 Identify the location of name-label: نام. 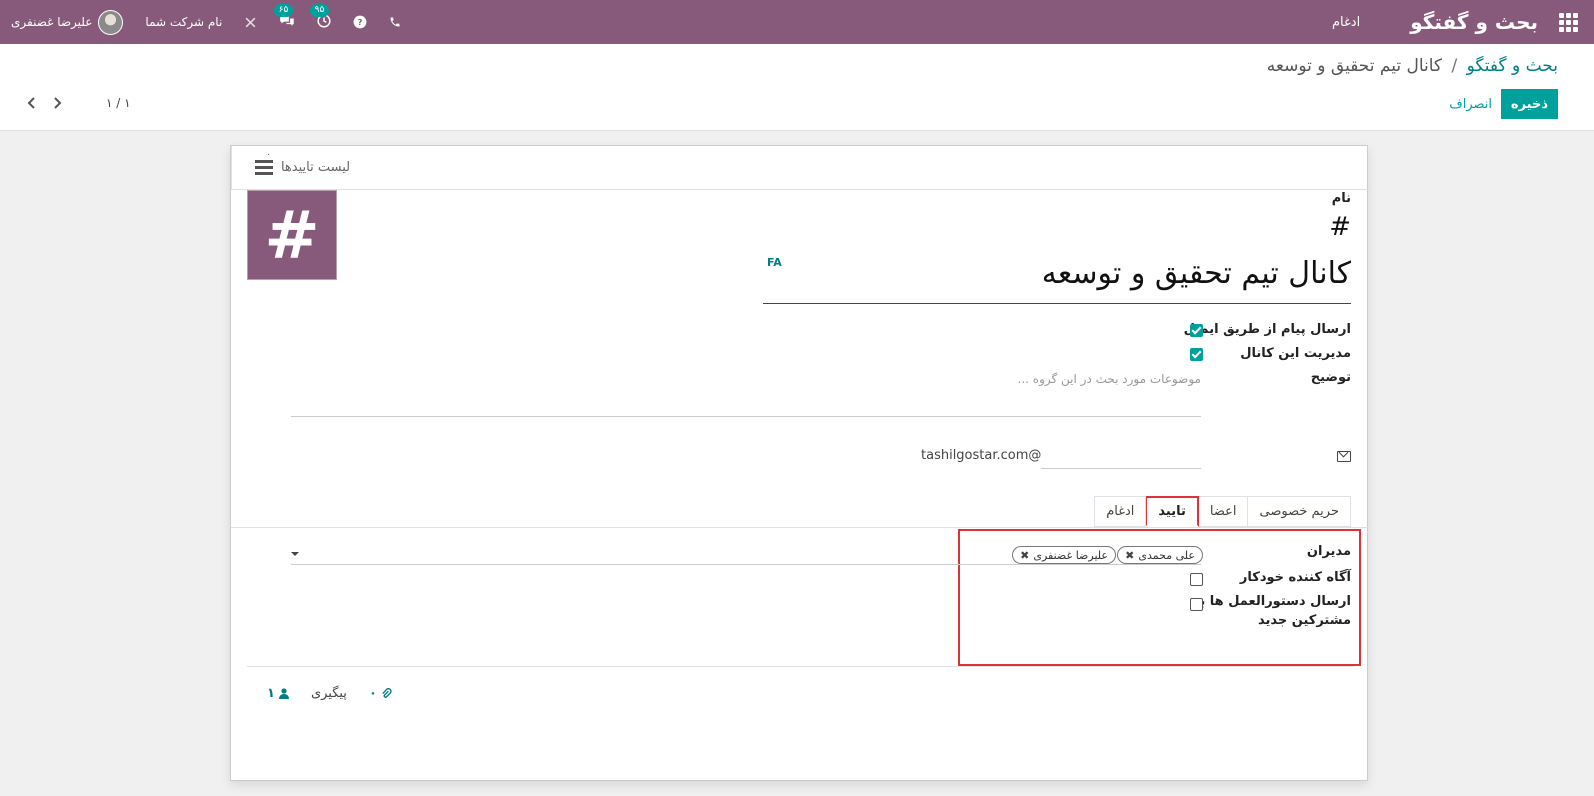
(1341, 198).